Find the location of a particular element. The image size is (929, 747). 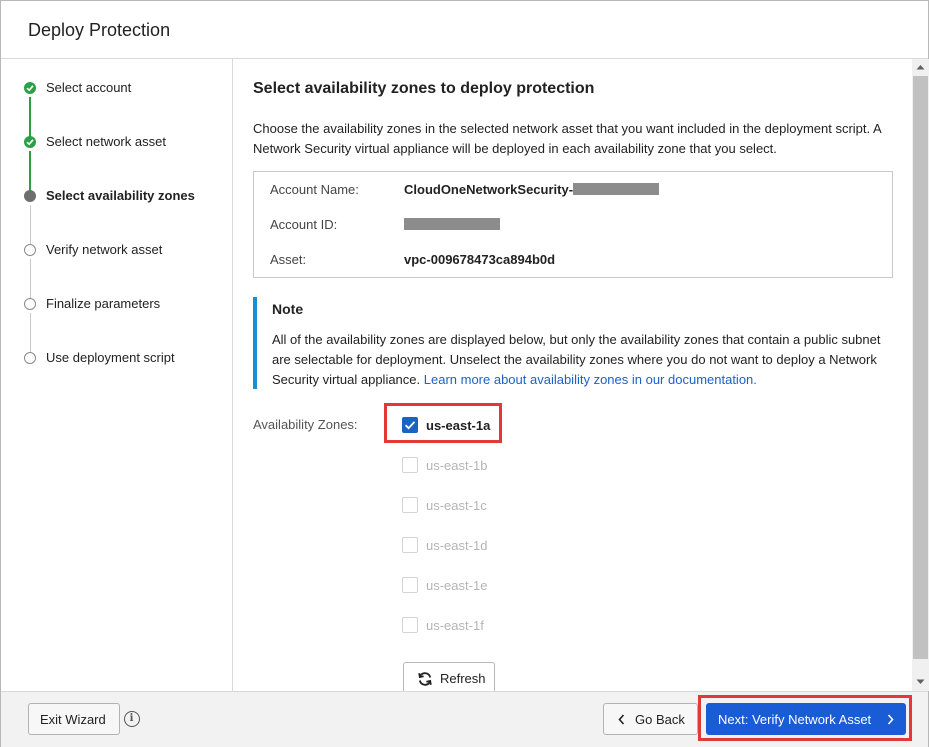

go-back-label: Go Back is located at coordinates (660, 719).